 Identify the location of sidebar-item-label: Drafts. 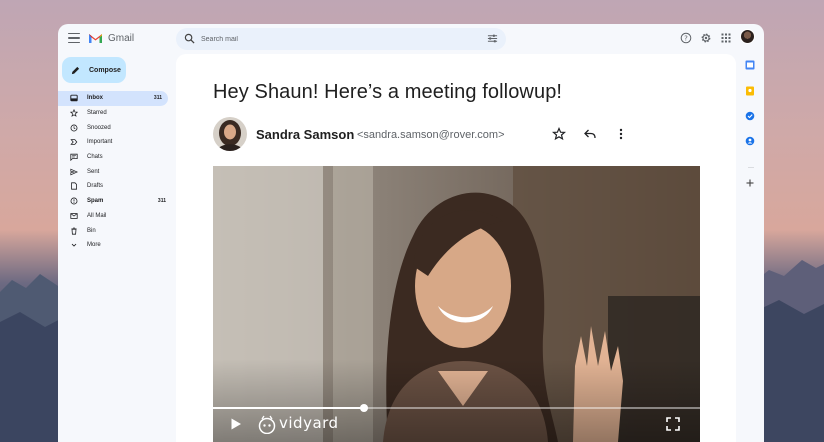
(95, 186).